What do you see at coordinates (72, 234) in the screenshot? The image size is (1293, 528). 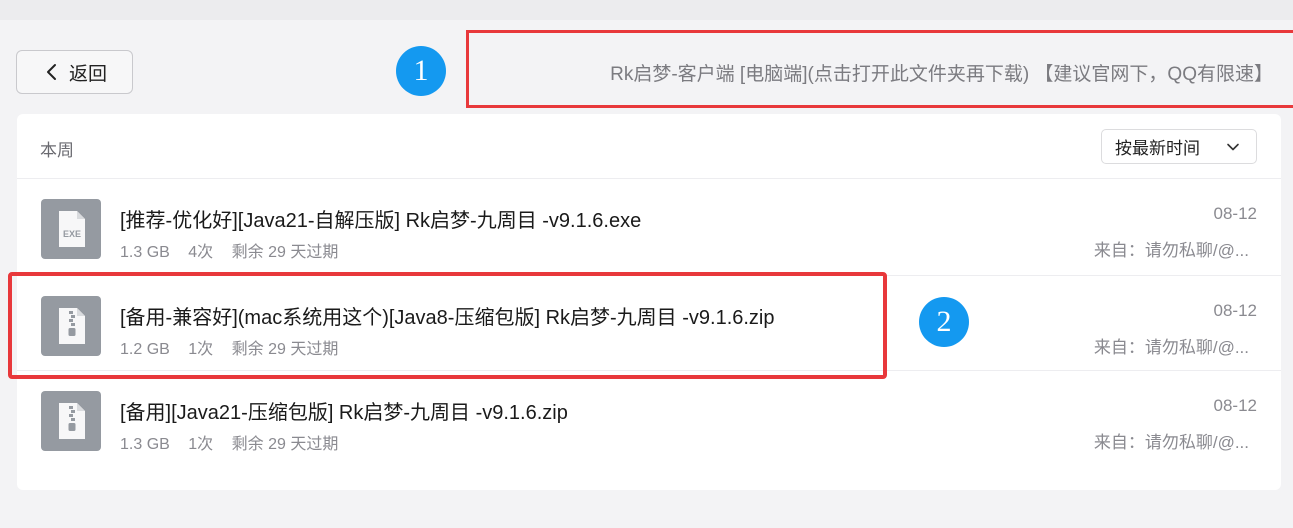 I see `exe-icon-text: EXE` at bounding box center [72, 234].